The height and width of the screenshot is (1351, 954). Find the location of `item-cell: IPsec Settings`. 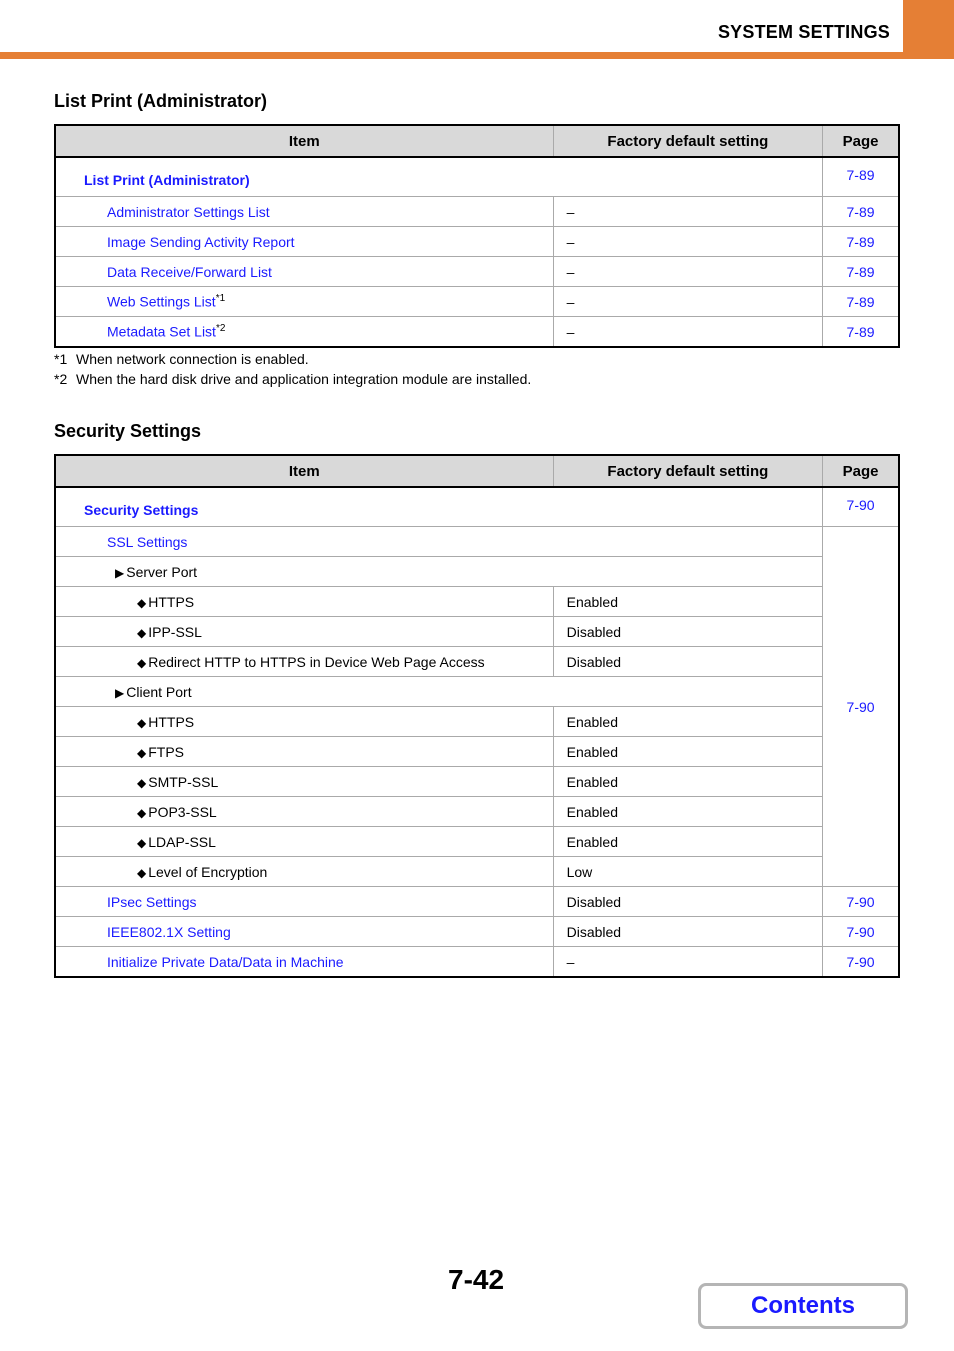

item-cell: IPsec Settings is located at coordinates (303, 901).